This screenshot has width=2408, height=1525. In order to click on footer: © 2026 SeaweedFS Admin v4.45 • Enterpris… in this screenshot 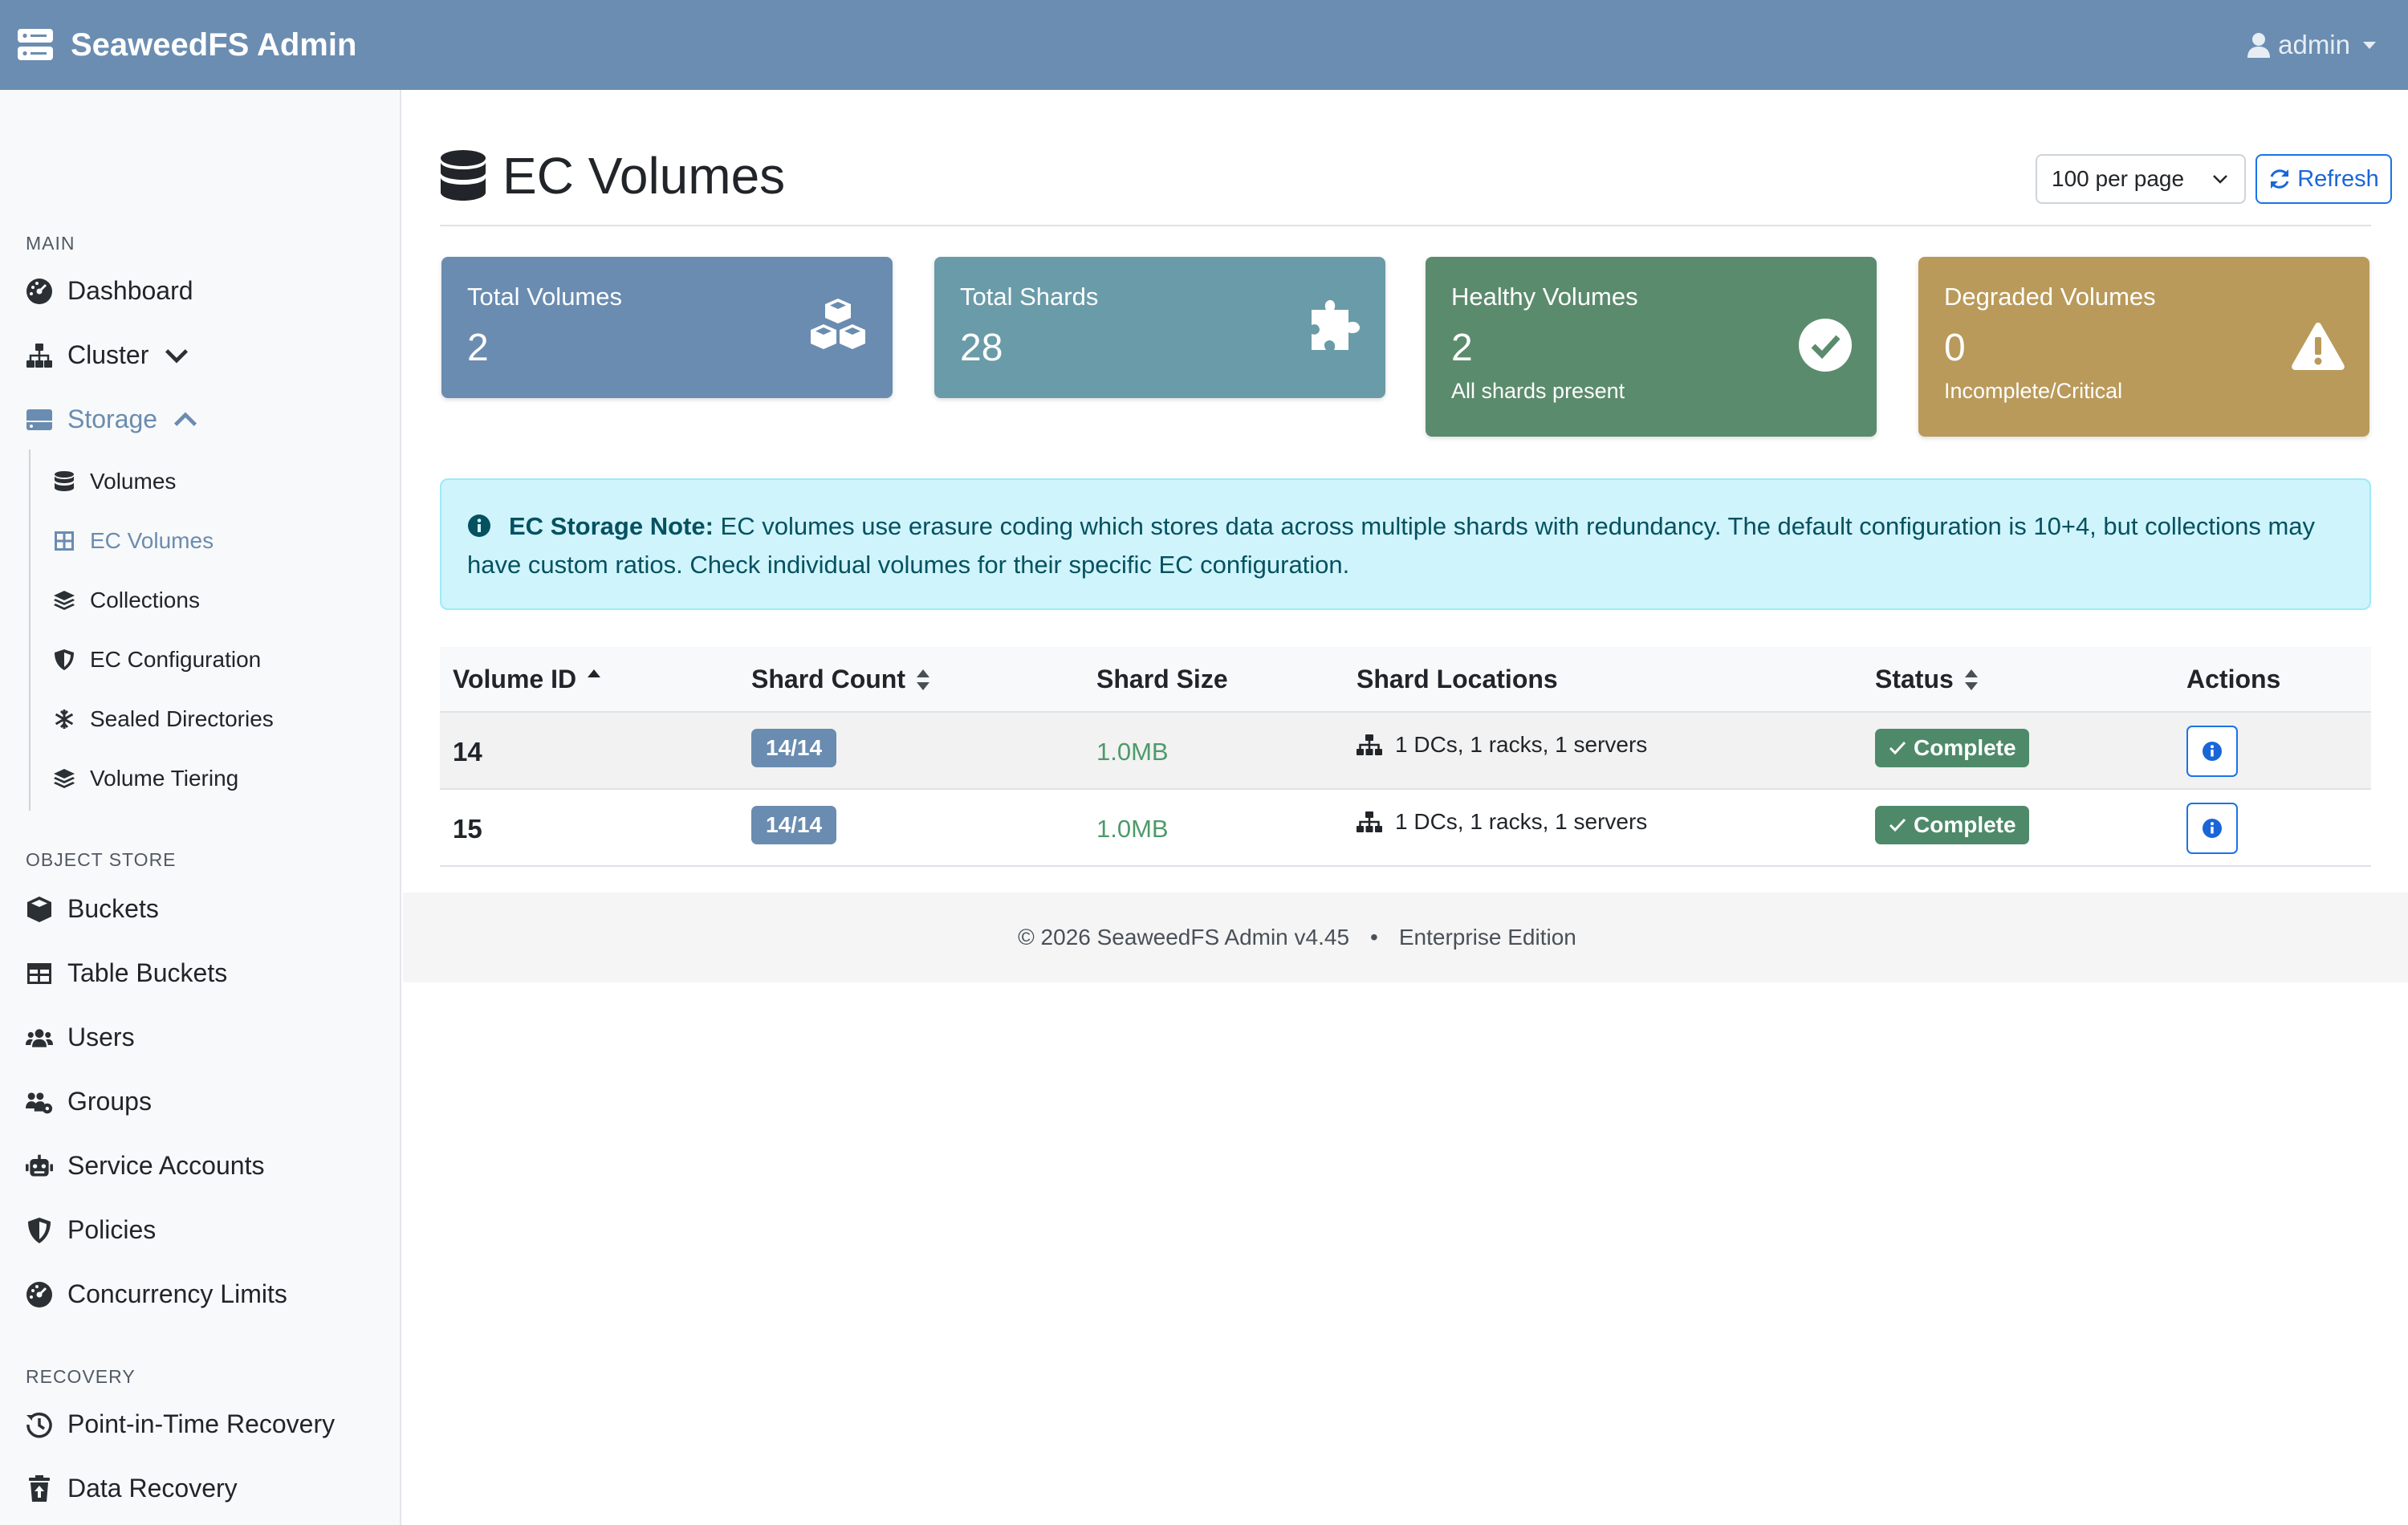, I will do `click(1405, 938)`.